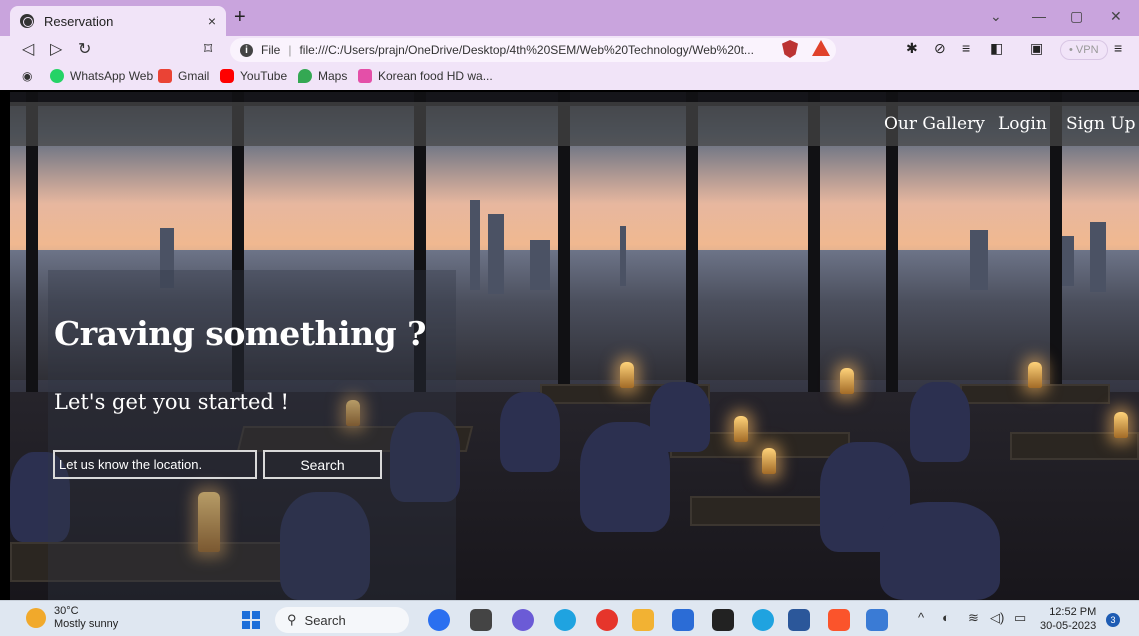 The height and width of the screenshot is (636, 1139). What do you see at coordinates (821, 48) in the screenshot?
I see `brave-rewards-icon` at bounding box center [821, 48].